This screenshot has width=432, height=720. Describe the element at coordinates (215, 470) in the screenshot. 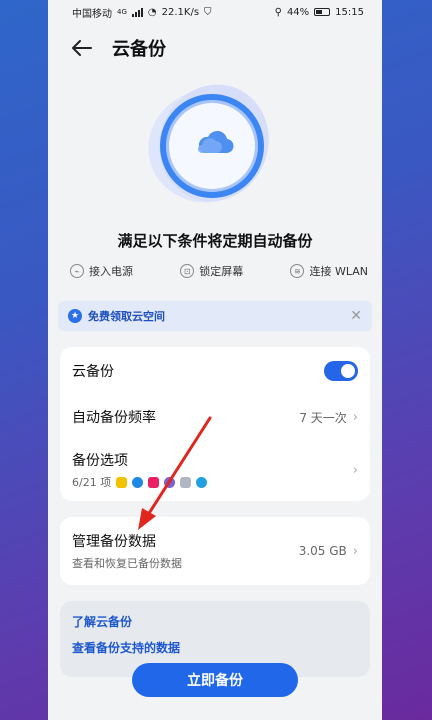

I see `backup-options-row: 备份选项 6/21 项 ›` at that location.